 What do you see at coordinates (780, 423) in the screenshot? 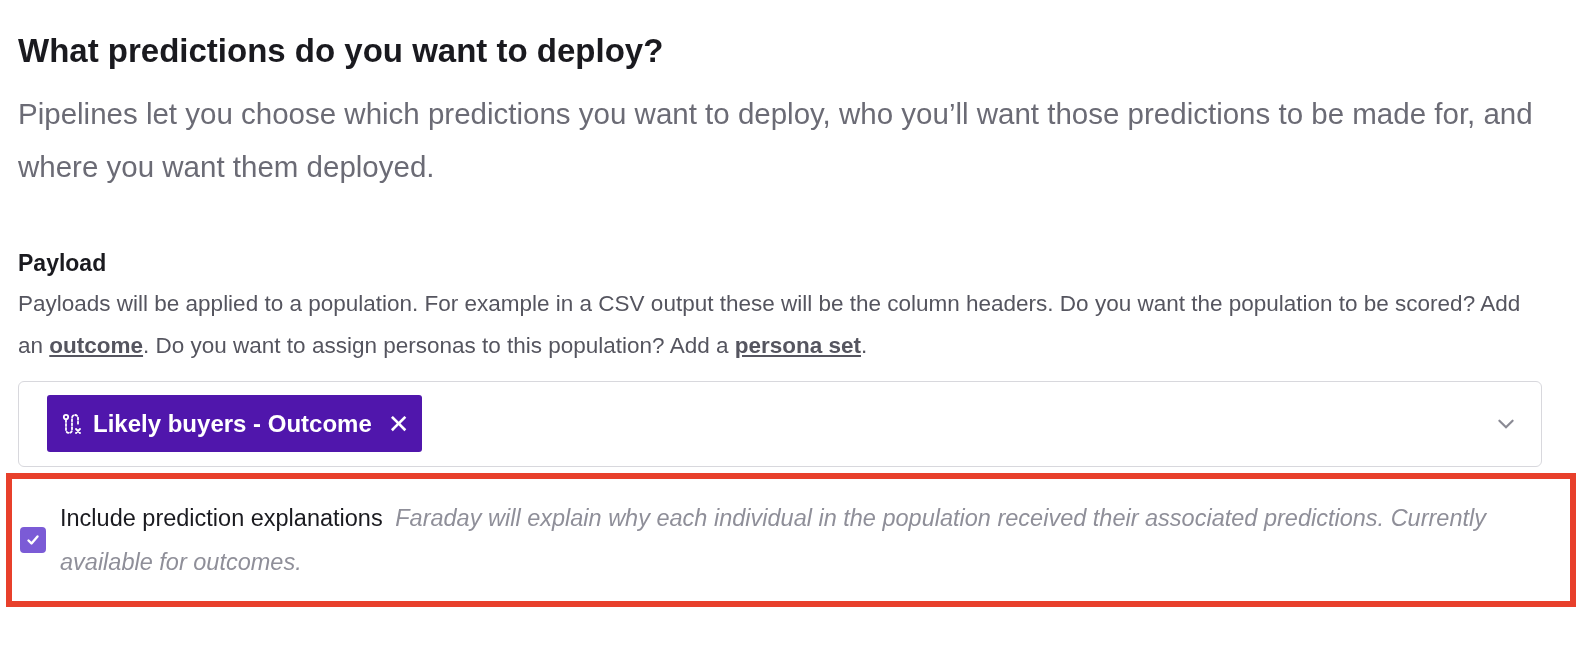
I see `multi-select-field: Likely buyers - Outcome ✕` at bounding box center [780, 423].